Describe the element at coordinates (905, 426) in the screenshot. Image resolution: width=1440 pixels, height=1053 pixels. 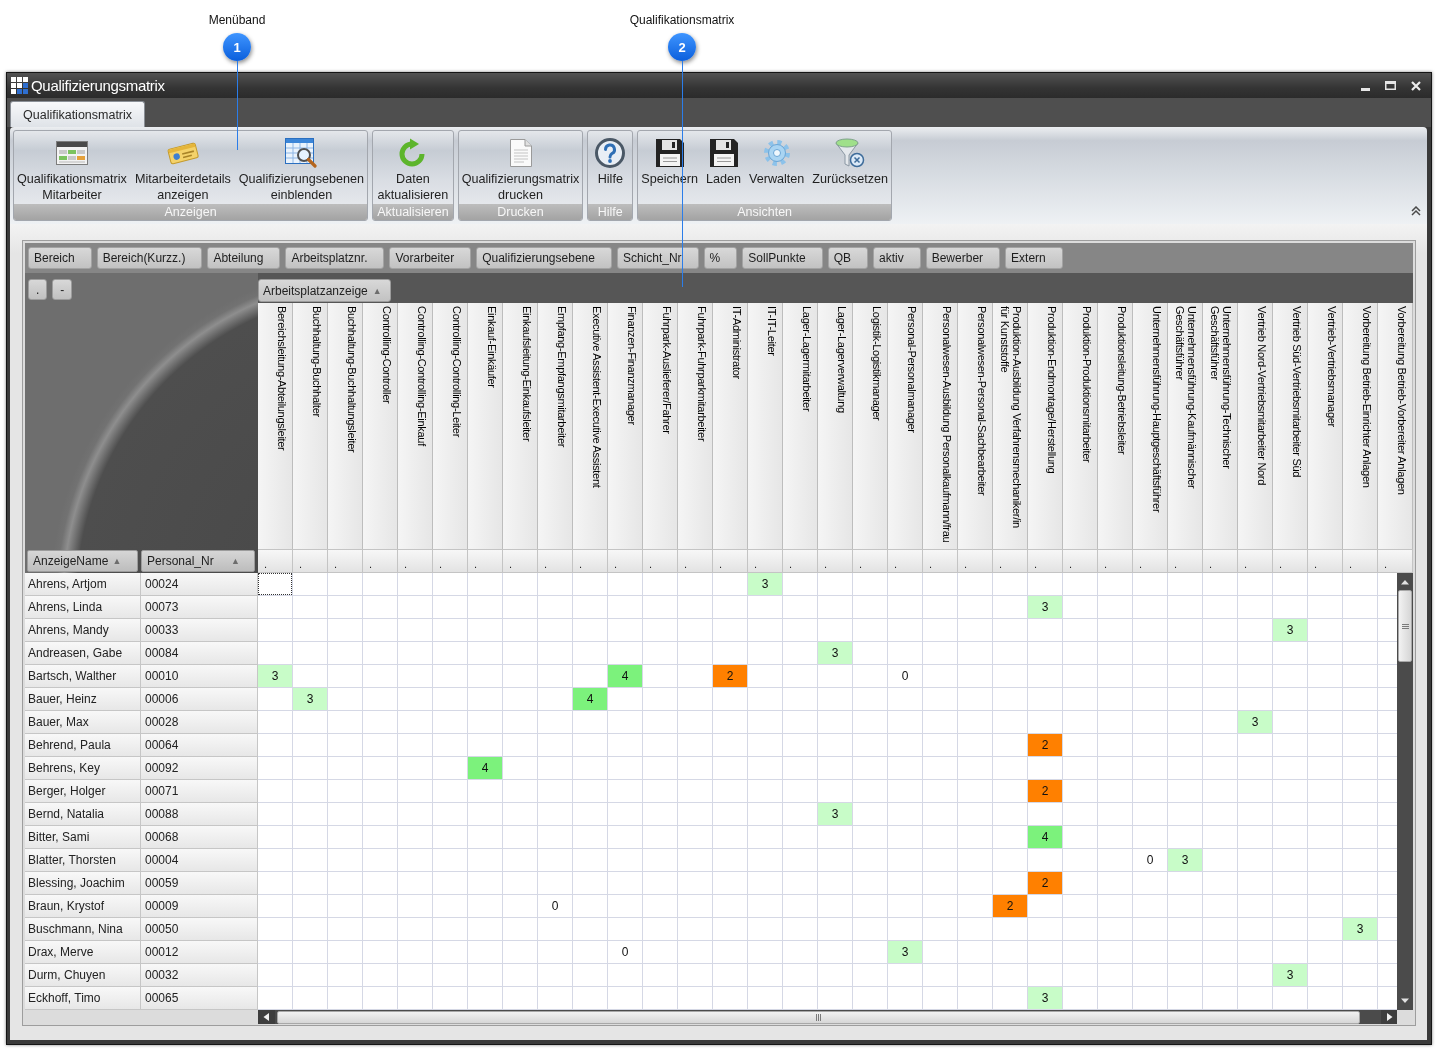
I see `column-header: Personal-Personalmanager` at that location.